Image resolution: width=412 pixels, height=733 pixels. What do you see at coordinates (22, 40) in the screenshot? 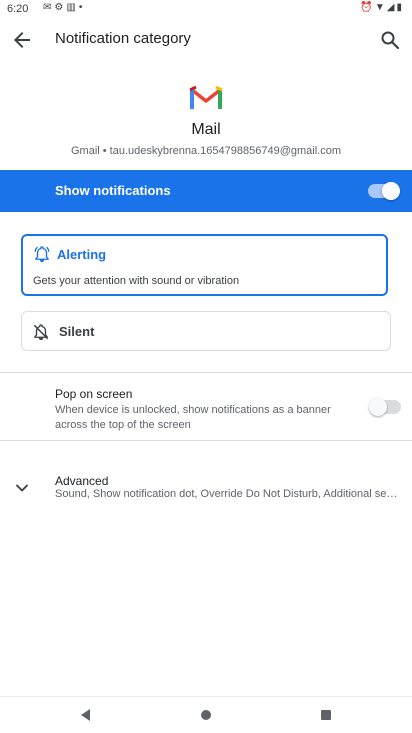
I see `back-arrow-icon` at bounding box center [22, 40].